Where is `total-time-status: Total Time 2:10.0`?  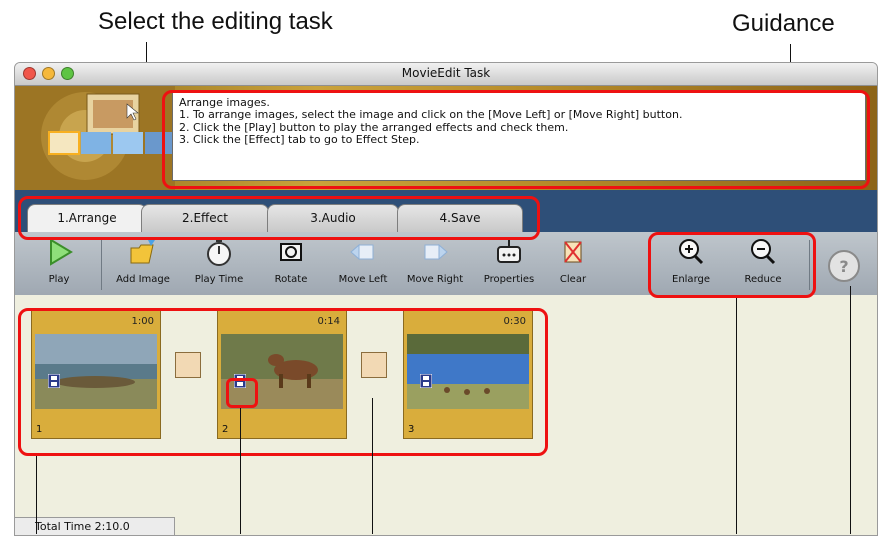 total-time-status: Total Time 2:10.0 is located at coordinates (95, 526).